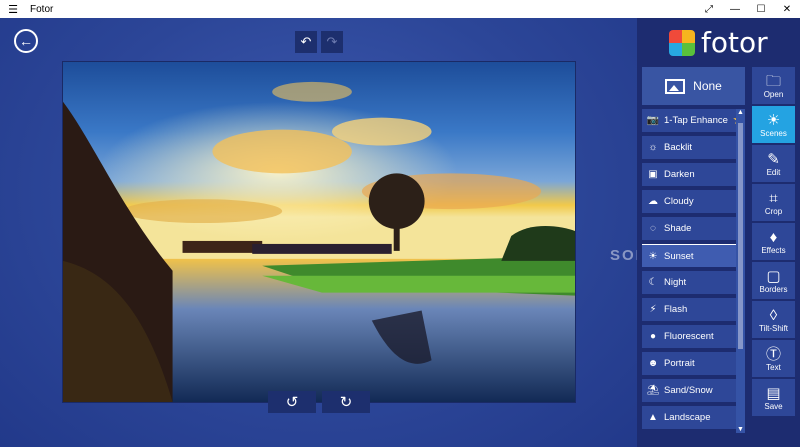  Describe the element at coordinates (653, 201) in the screenshot. I see `scene-cloudy-icon: ☁` at that location.